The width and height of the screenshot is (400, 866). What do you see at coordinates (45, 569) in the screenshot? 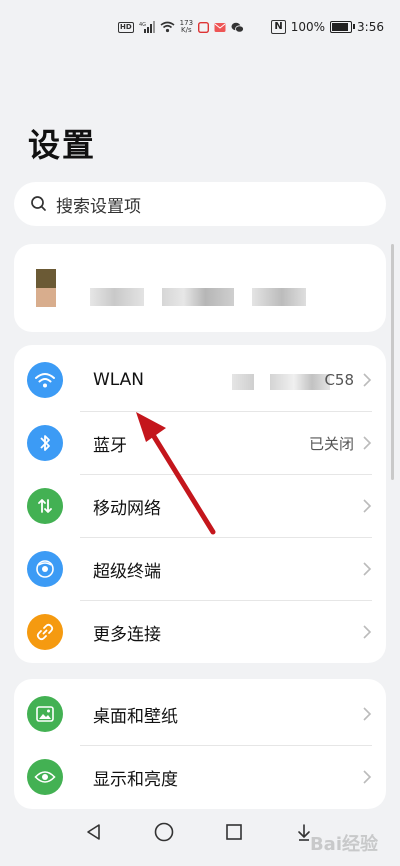
I see `super-device-icon` at bounding box center [45, 569].